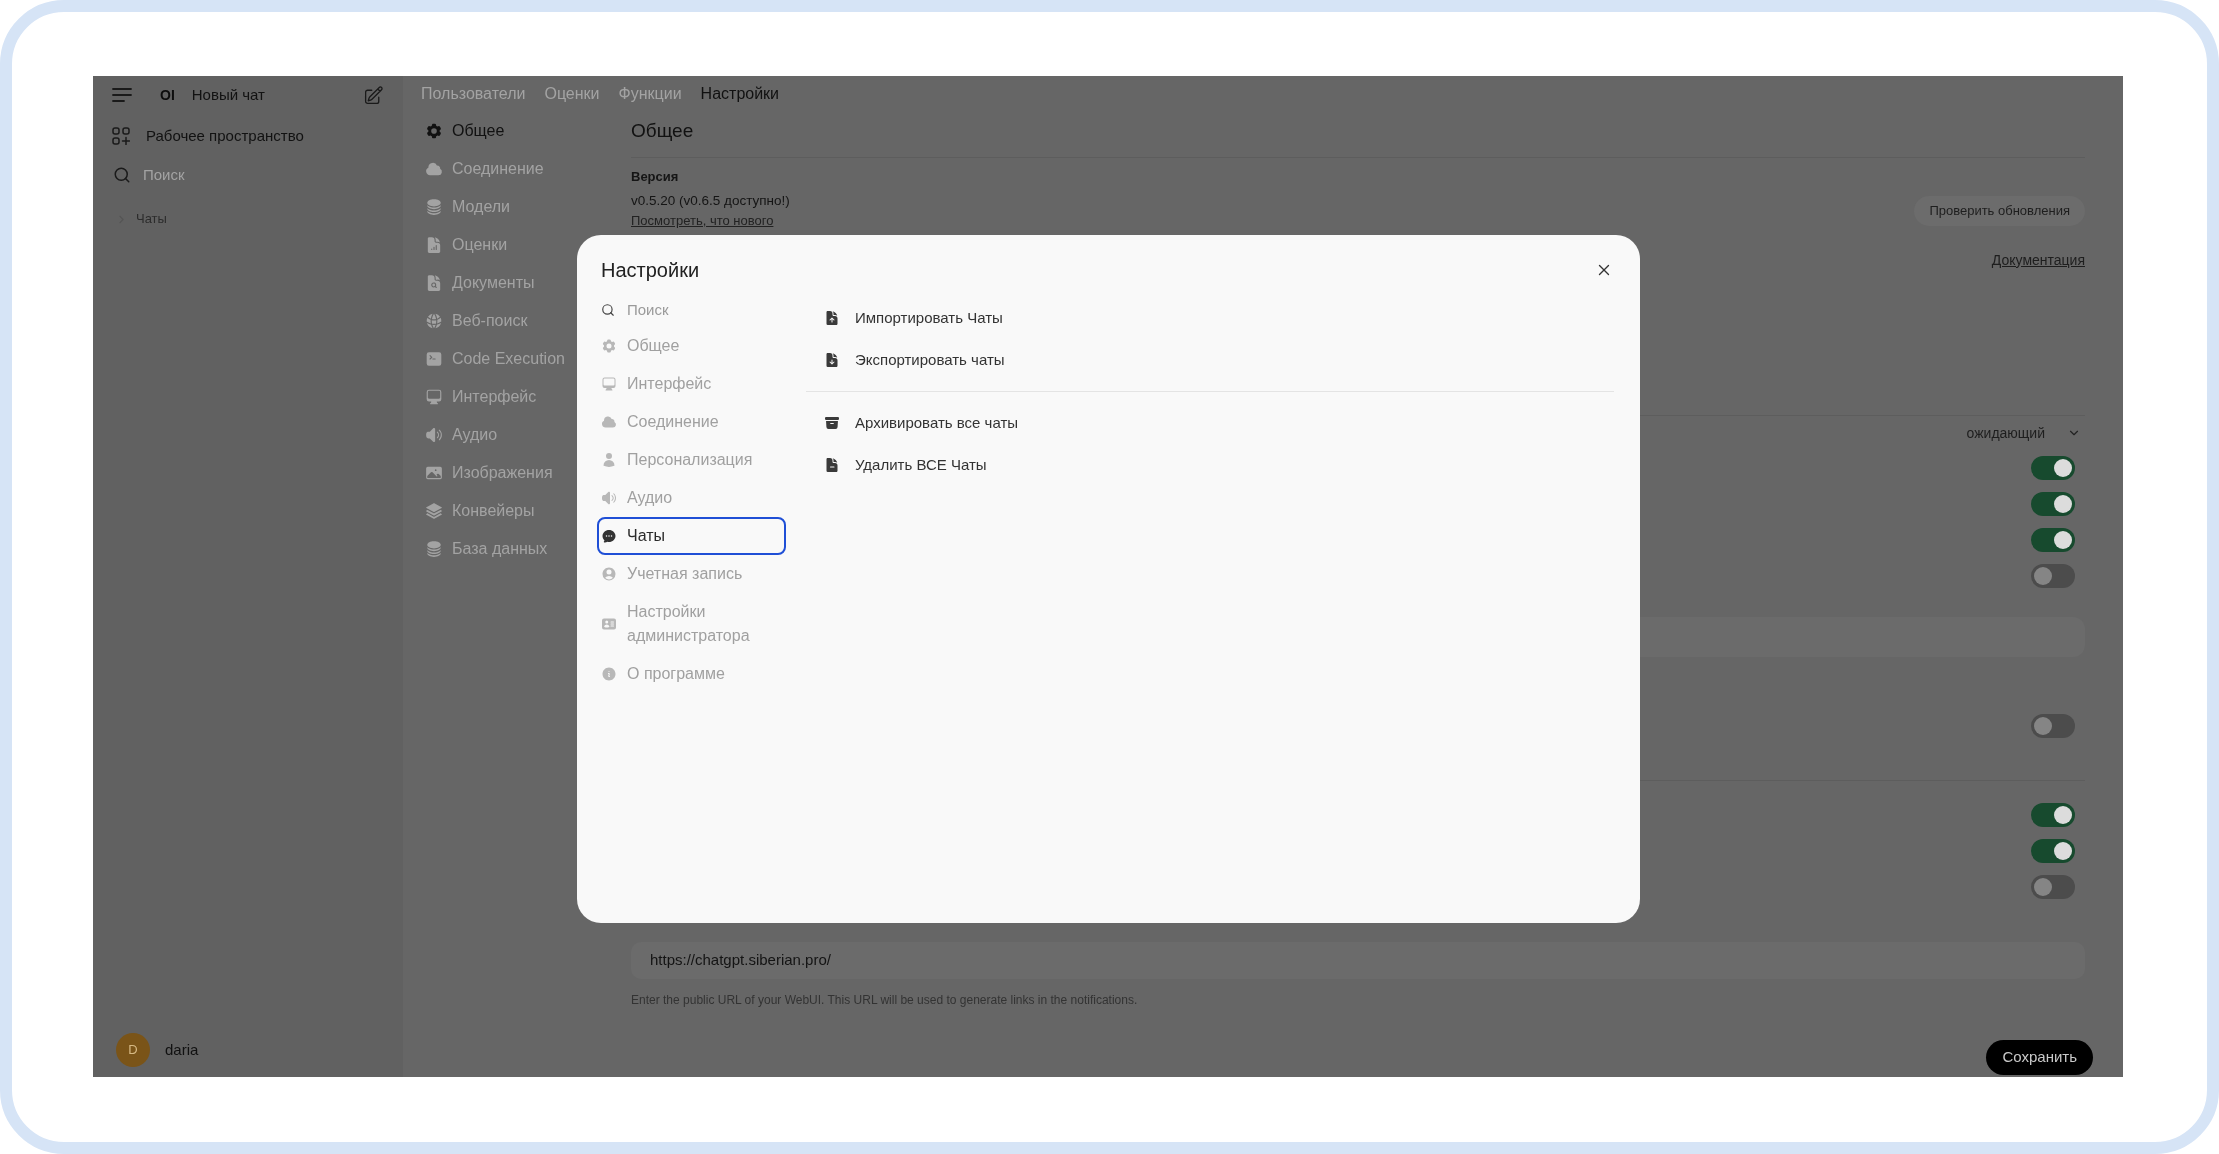 This screenshot has height=1154, width=2219. Describe the element at coordinates (493, 359) in the screenshot. I see `settings-nav-item: Code Execution` at that location.